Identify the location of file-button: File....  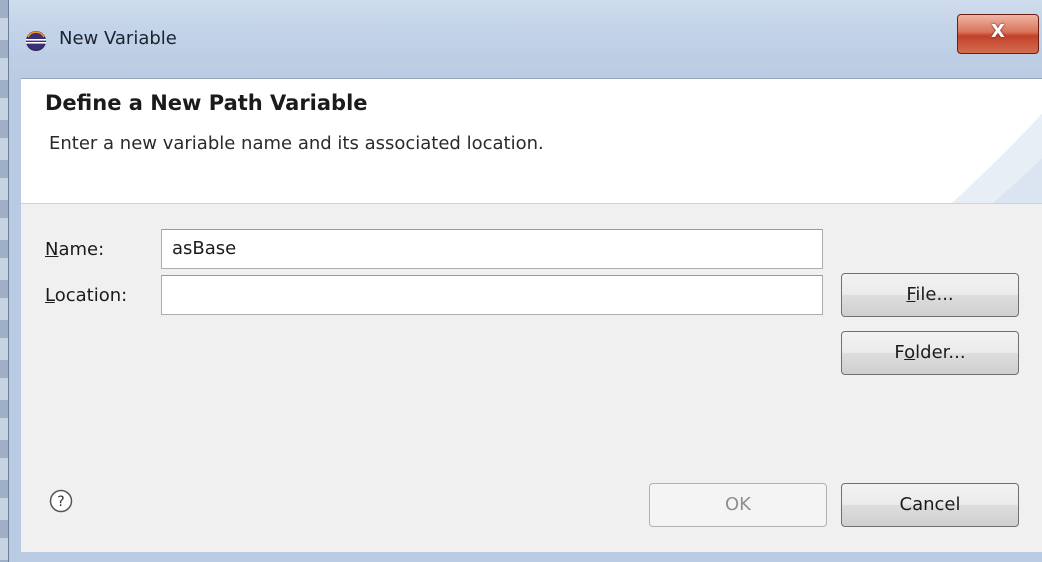
(930, 295).